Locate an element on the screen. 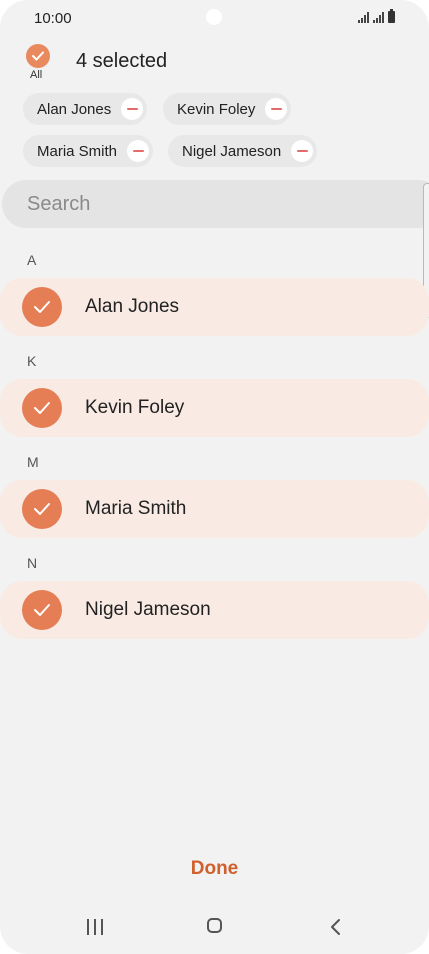 The width and height of the screenshot is (429, 954). chip-maria-smith: Maria Smith is located at coordinates (88, 151).